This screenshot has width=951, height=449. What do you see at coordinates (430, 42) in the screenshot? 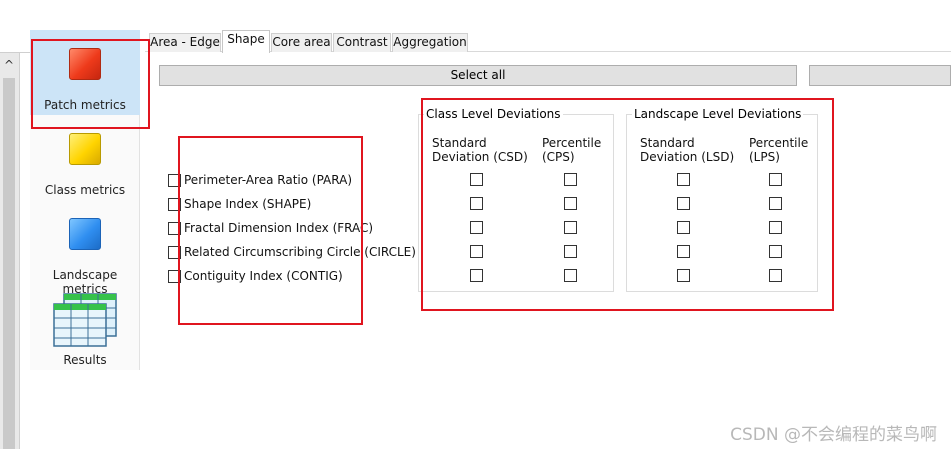
I see `tab-aggregation: Aggregation` at bounding box center [430, 42].